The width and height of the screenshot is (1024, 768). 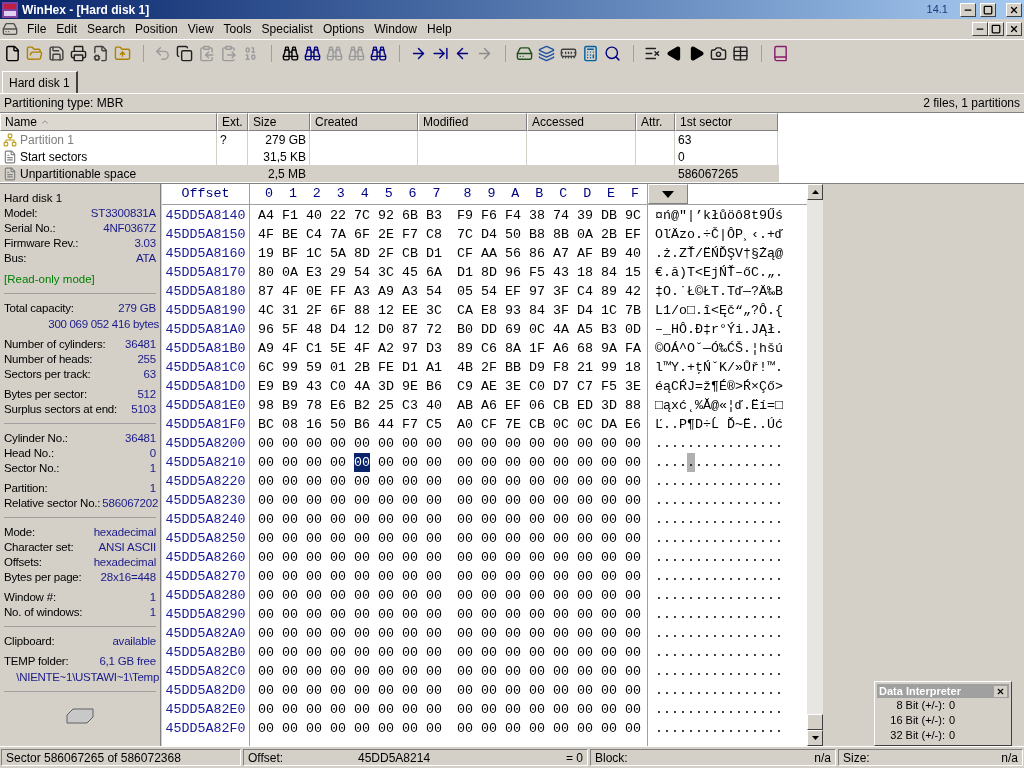 I want to click on dropdown-button, so click(x=668, y=194).